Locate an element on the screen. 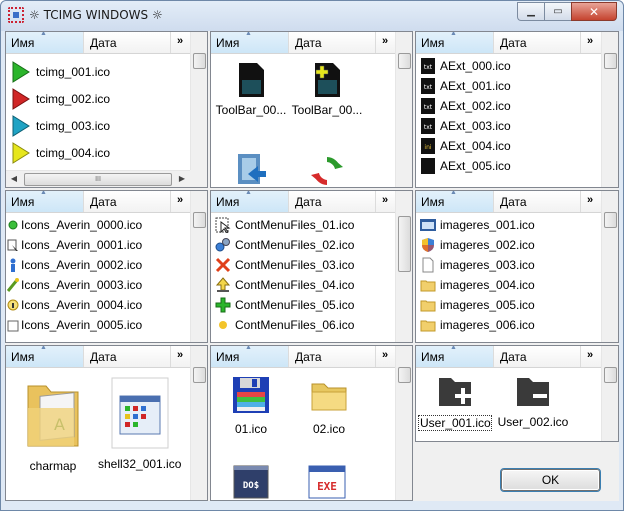 The height and width of the screenshot is (511, 624). close-button: ✕ is located at coordinates (594, 11).